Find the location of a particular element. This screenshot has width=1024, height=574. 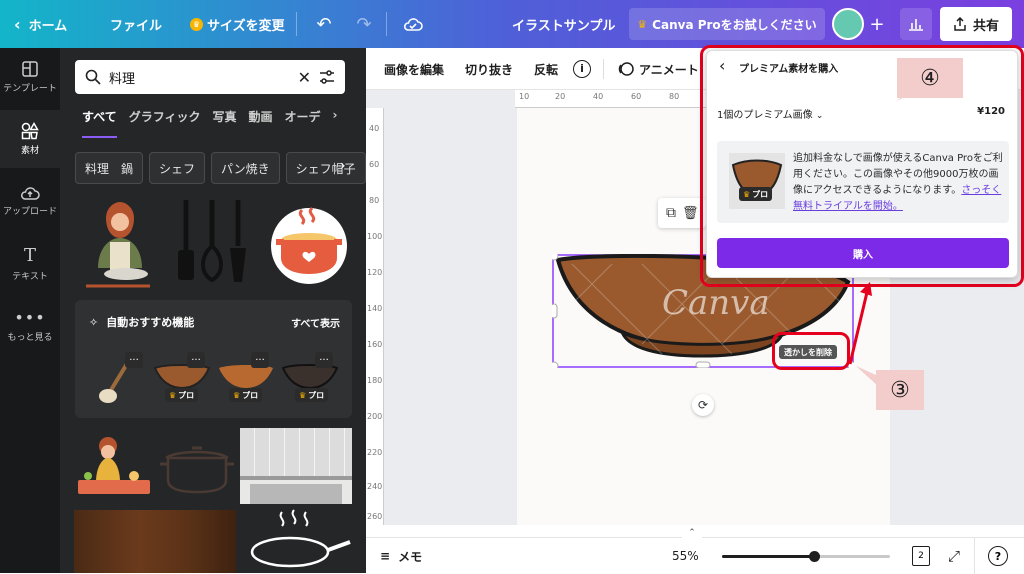

try-pro-button: ♛ Canva Proをお試しください is located at coordinates (727, 24).